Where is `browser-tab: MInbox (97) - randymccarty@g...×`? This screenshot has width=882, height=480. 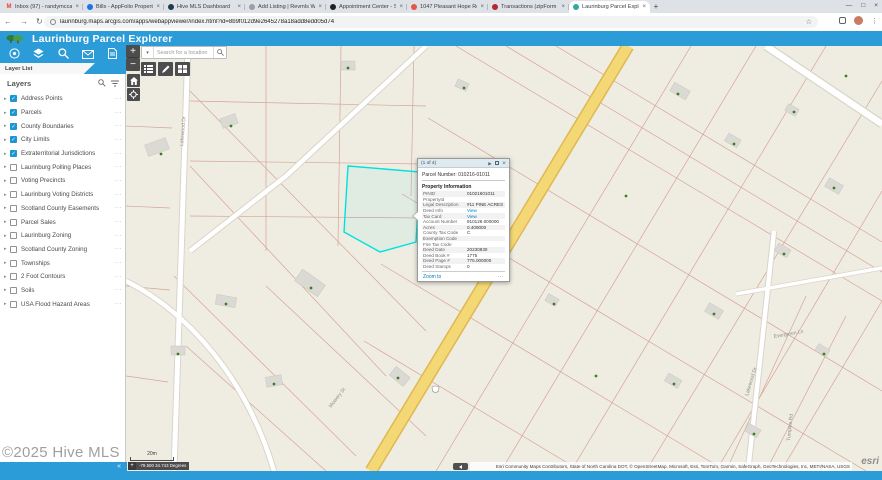
browser-tab: MInbox (97) - randymccarty@g...× is located at coordinates (42, 7).